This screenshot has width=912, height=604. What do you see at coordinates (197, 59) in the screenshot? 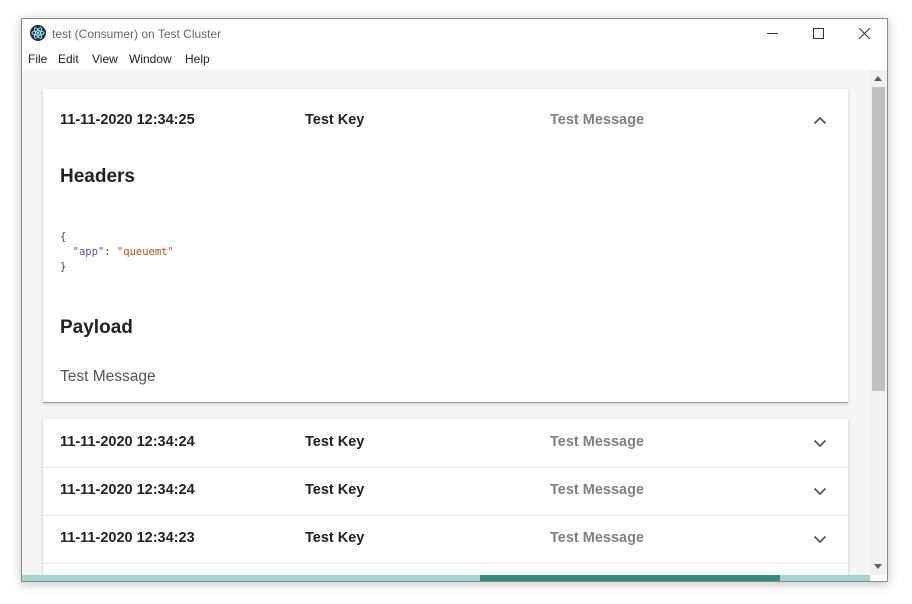
I see `menu-help: Help` at bounding box center [197, 59].